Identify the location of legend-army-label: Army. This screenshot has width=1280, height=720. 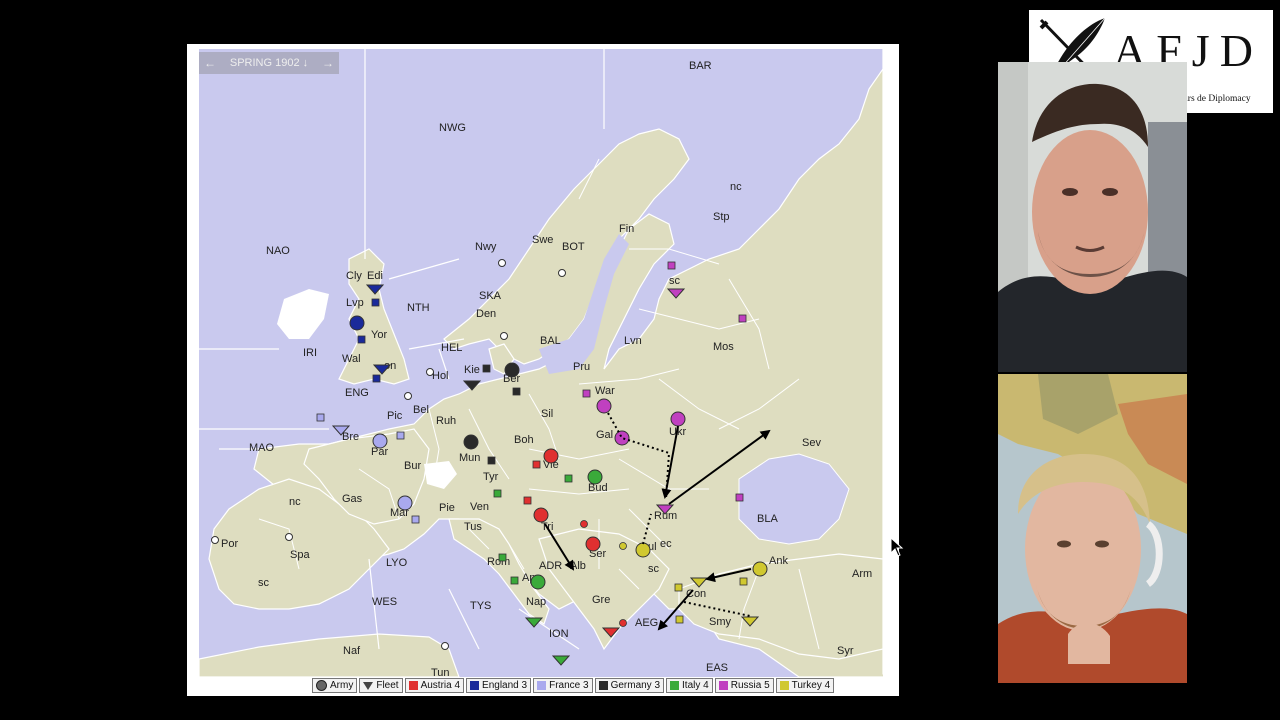
(342, 685).